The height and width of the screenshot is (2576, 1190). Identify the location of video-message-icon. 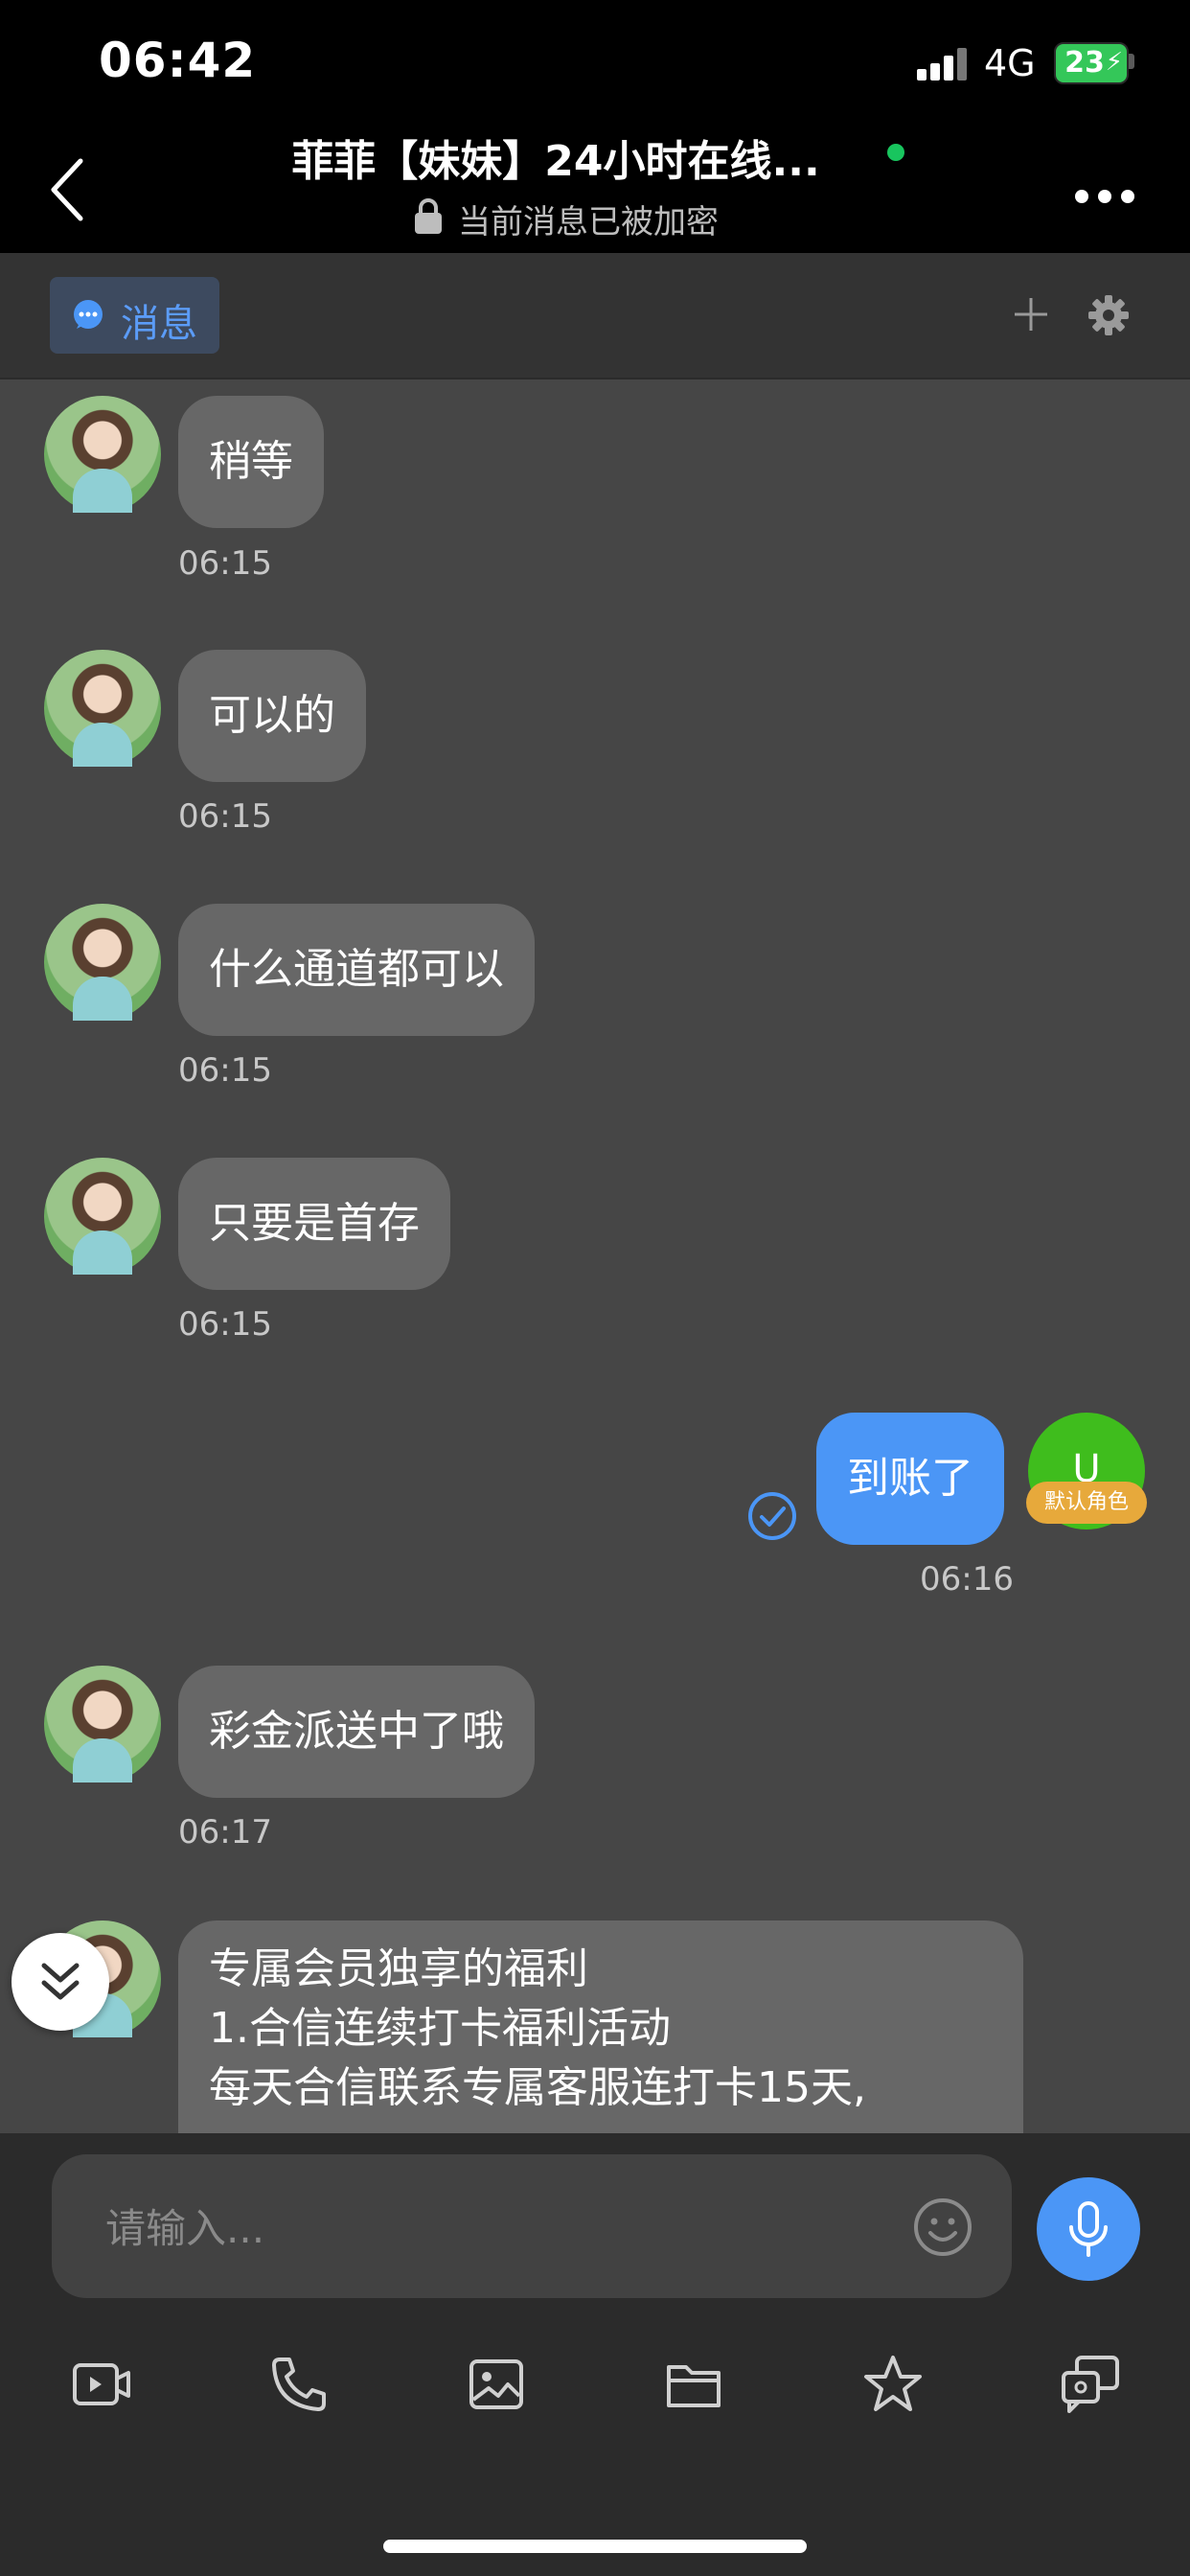
(101, 2384).